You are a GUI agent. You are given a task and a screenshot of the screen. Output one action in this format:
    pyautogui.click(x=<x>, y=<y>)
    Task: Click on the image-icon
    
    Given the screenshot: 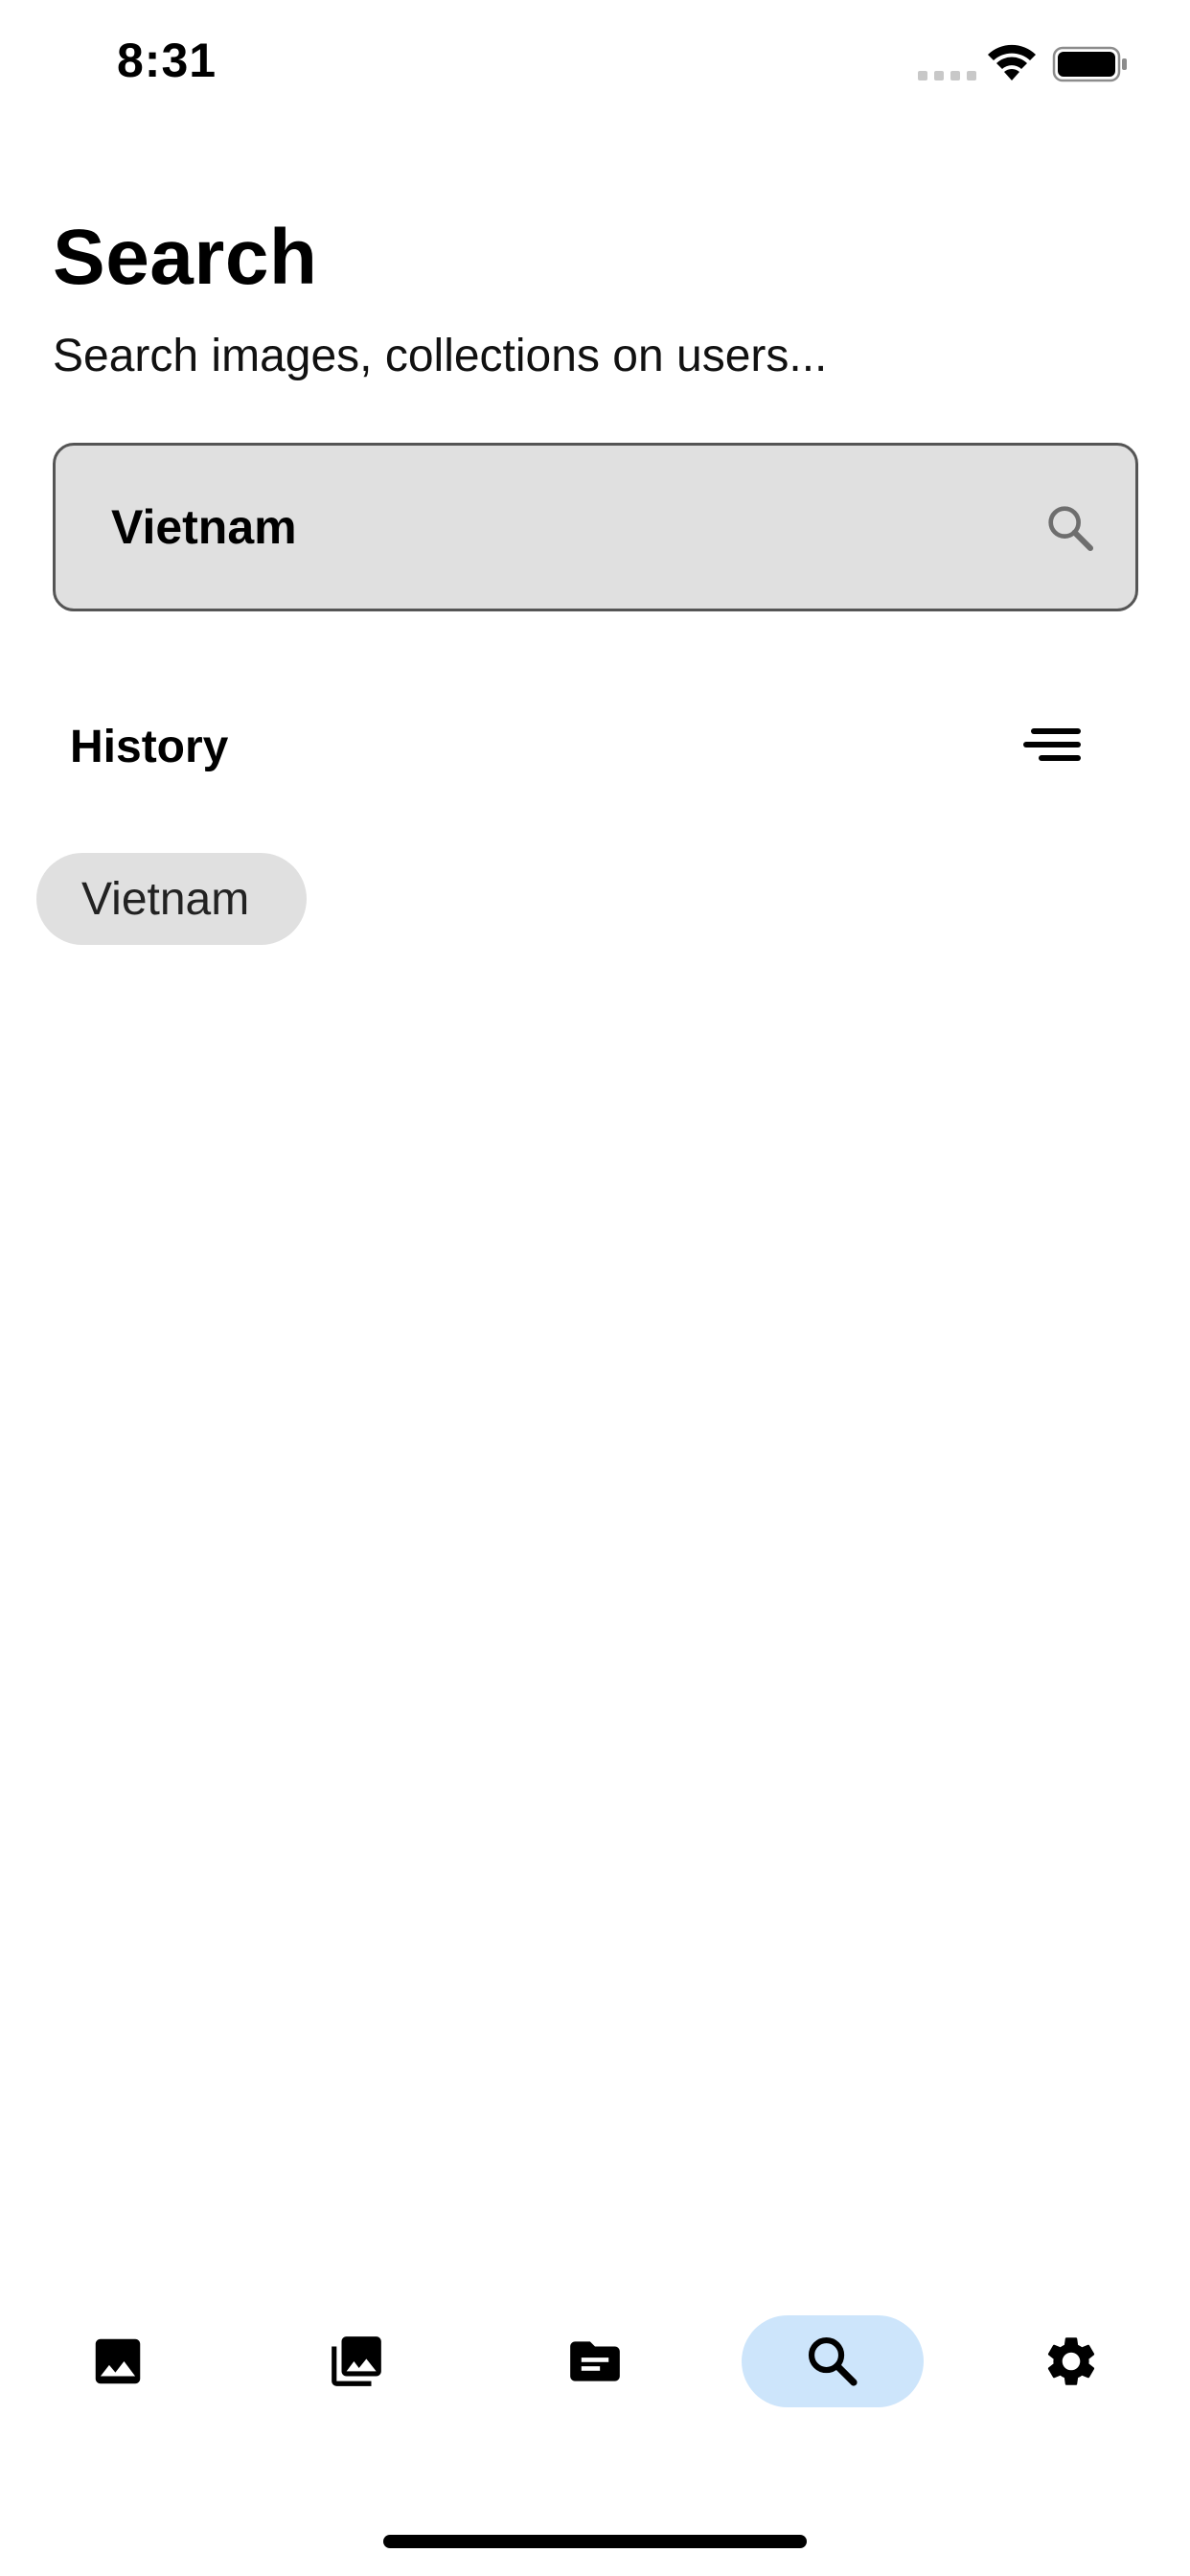 What is the action you would take?
    pyautogui.click(x=118, y=2361)
    